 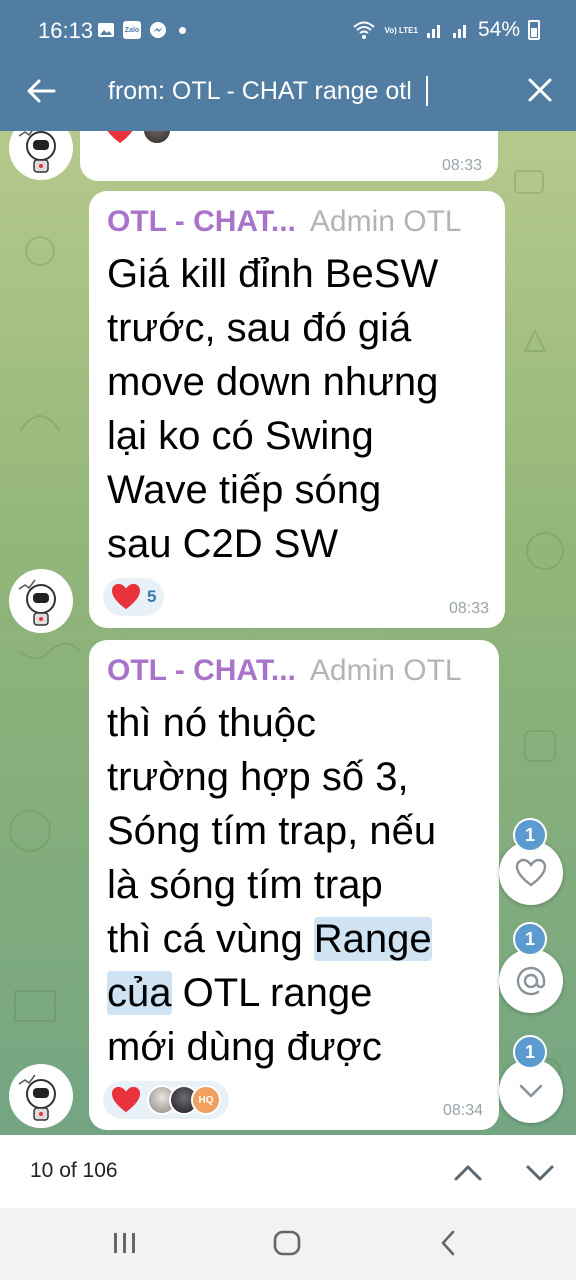 I want to click on reaction-count: 5, so click(x=152, y=596).